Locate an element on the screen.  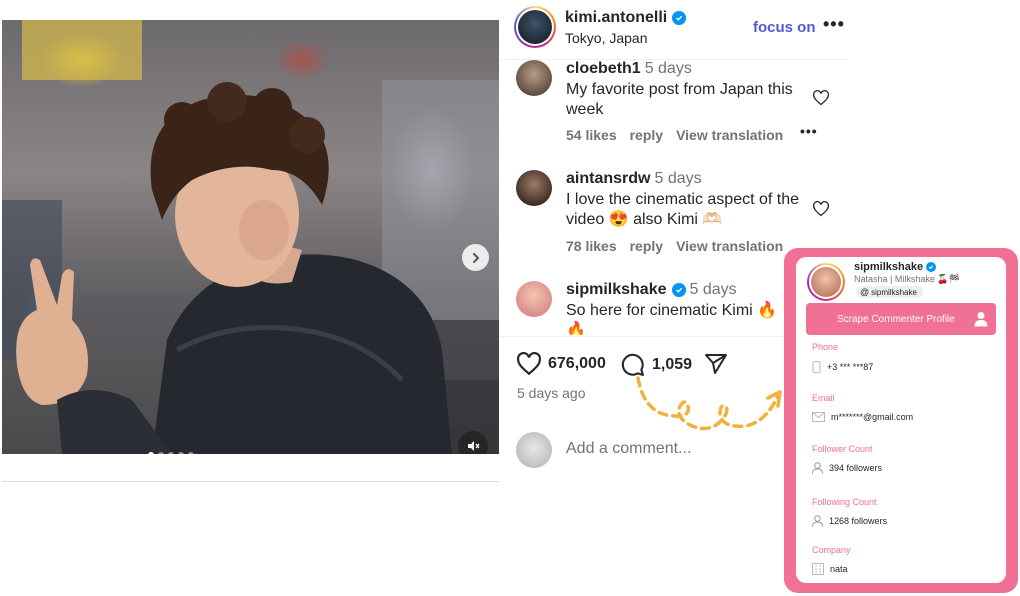
email-label: Email is located at coordinates (823, 398).